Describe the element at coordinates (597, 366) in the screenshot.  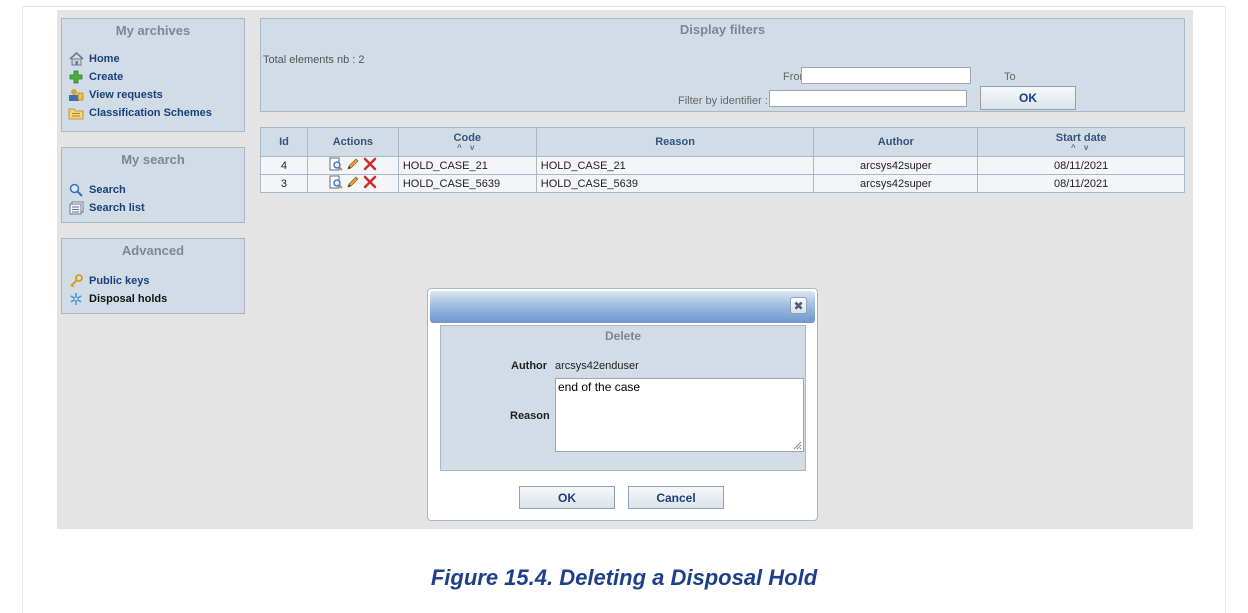
I see `author-value: arcsys42enduser` at that location.